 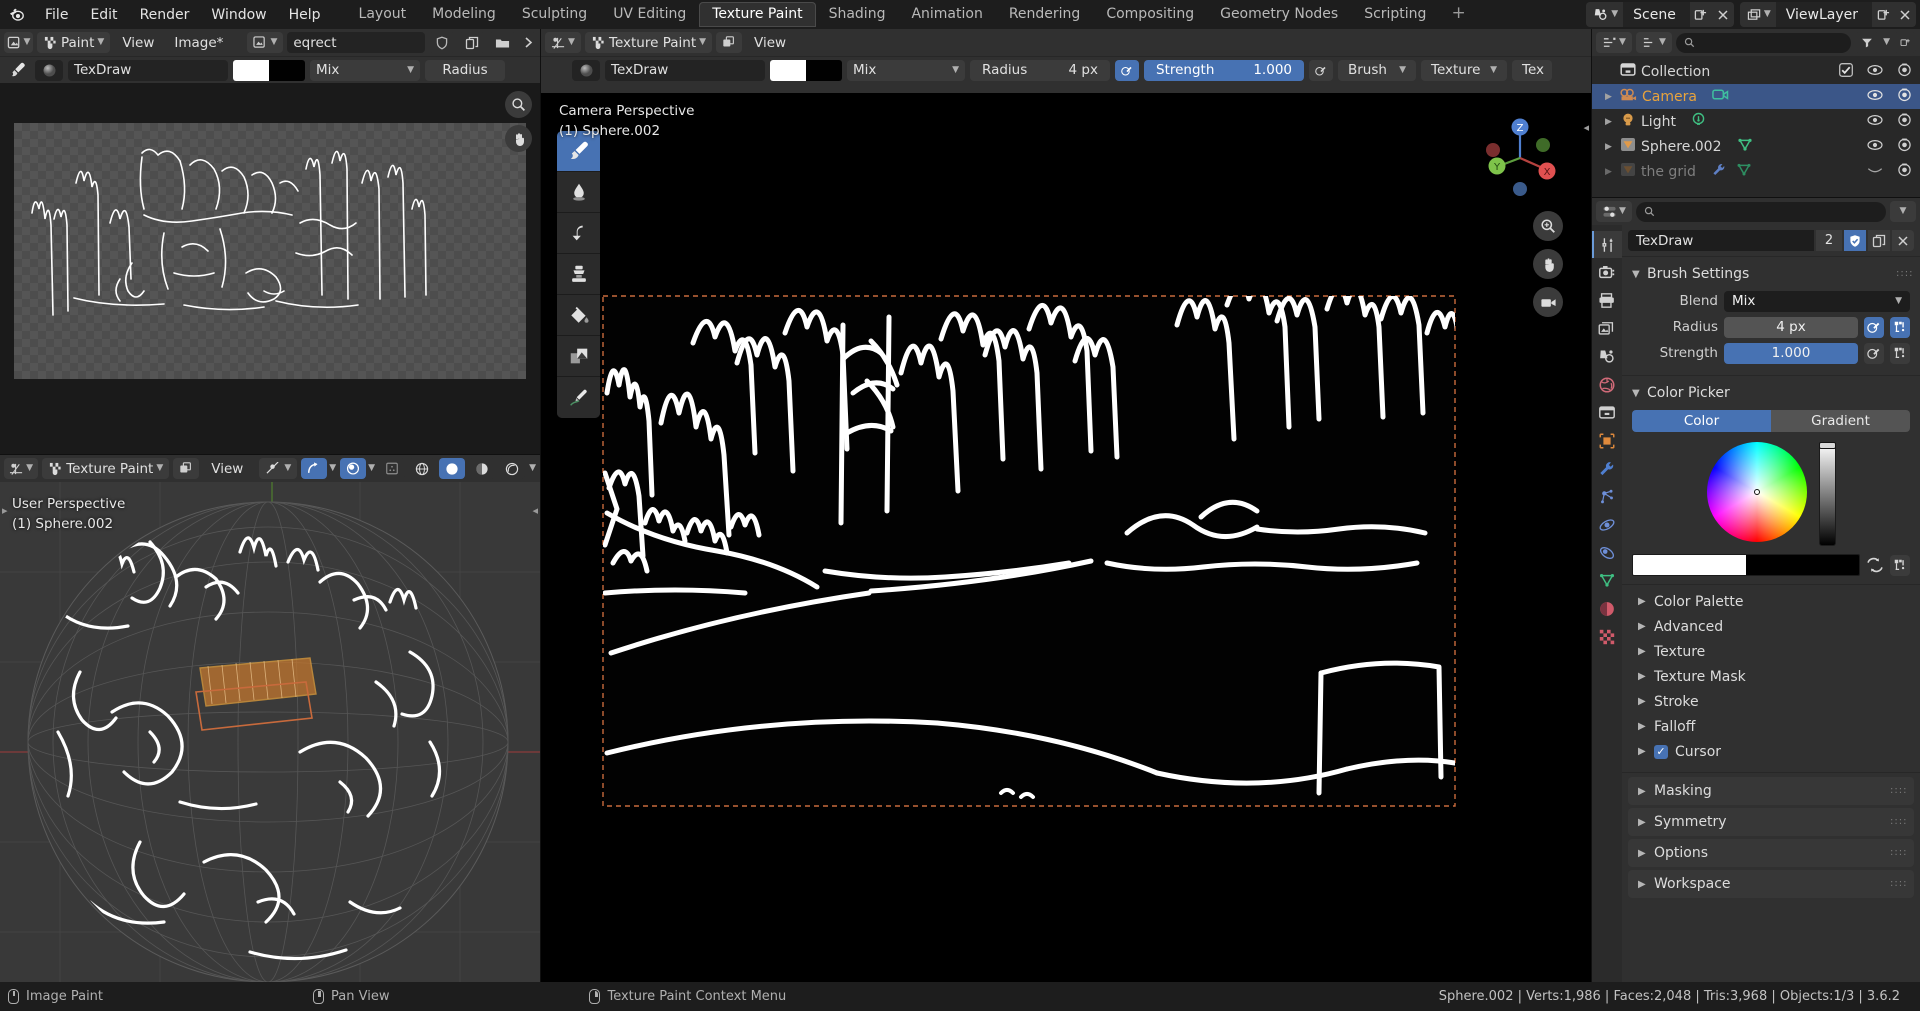 What do you see at coordinates (1771, 726) in the screenshot?
I see `falloff-section: ▶ Falloff` at bounding box center [1771, 726].